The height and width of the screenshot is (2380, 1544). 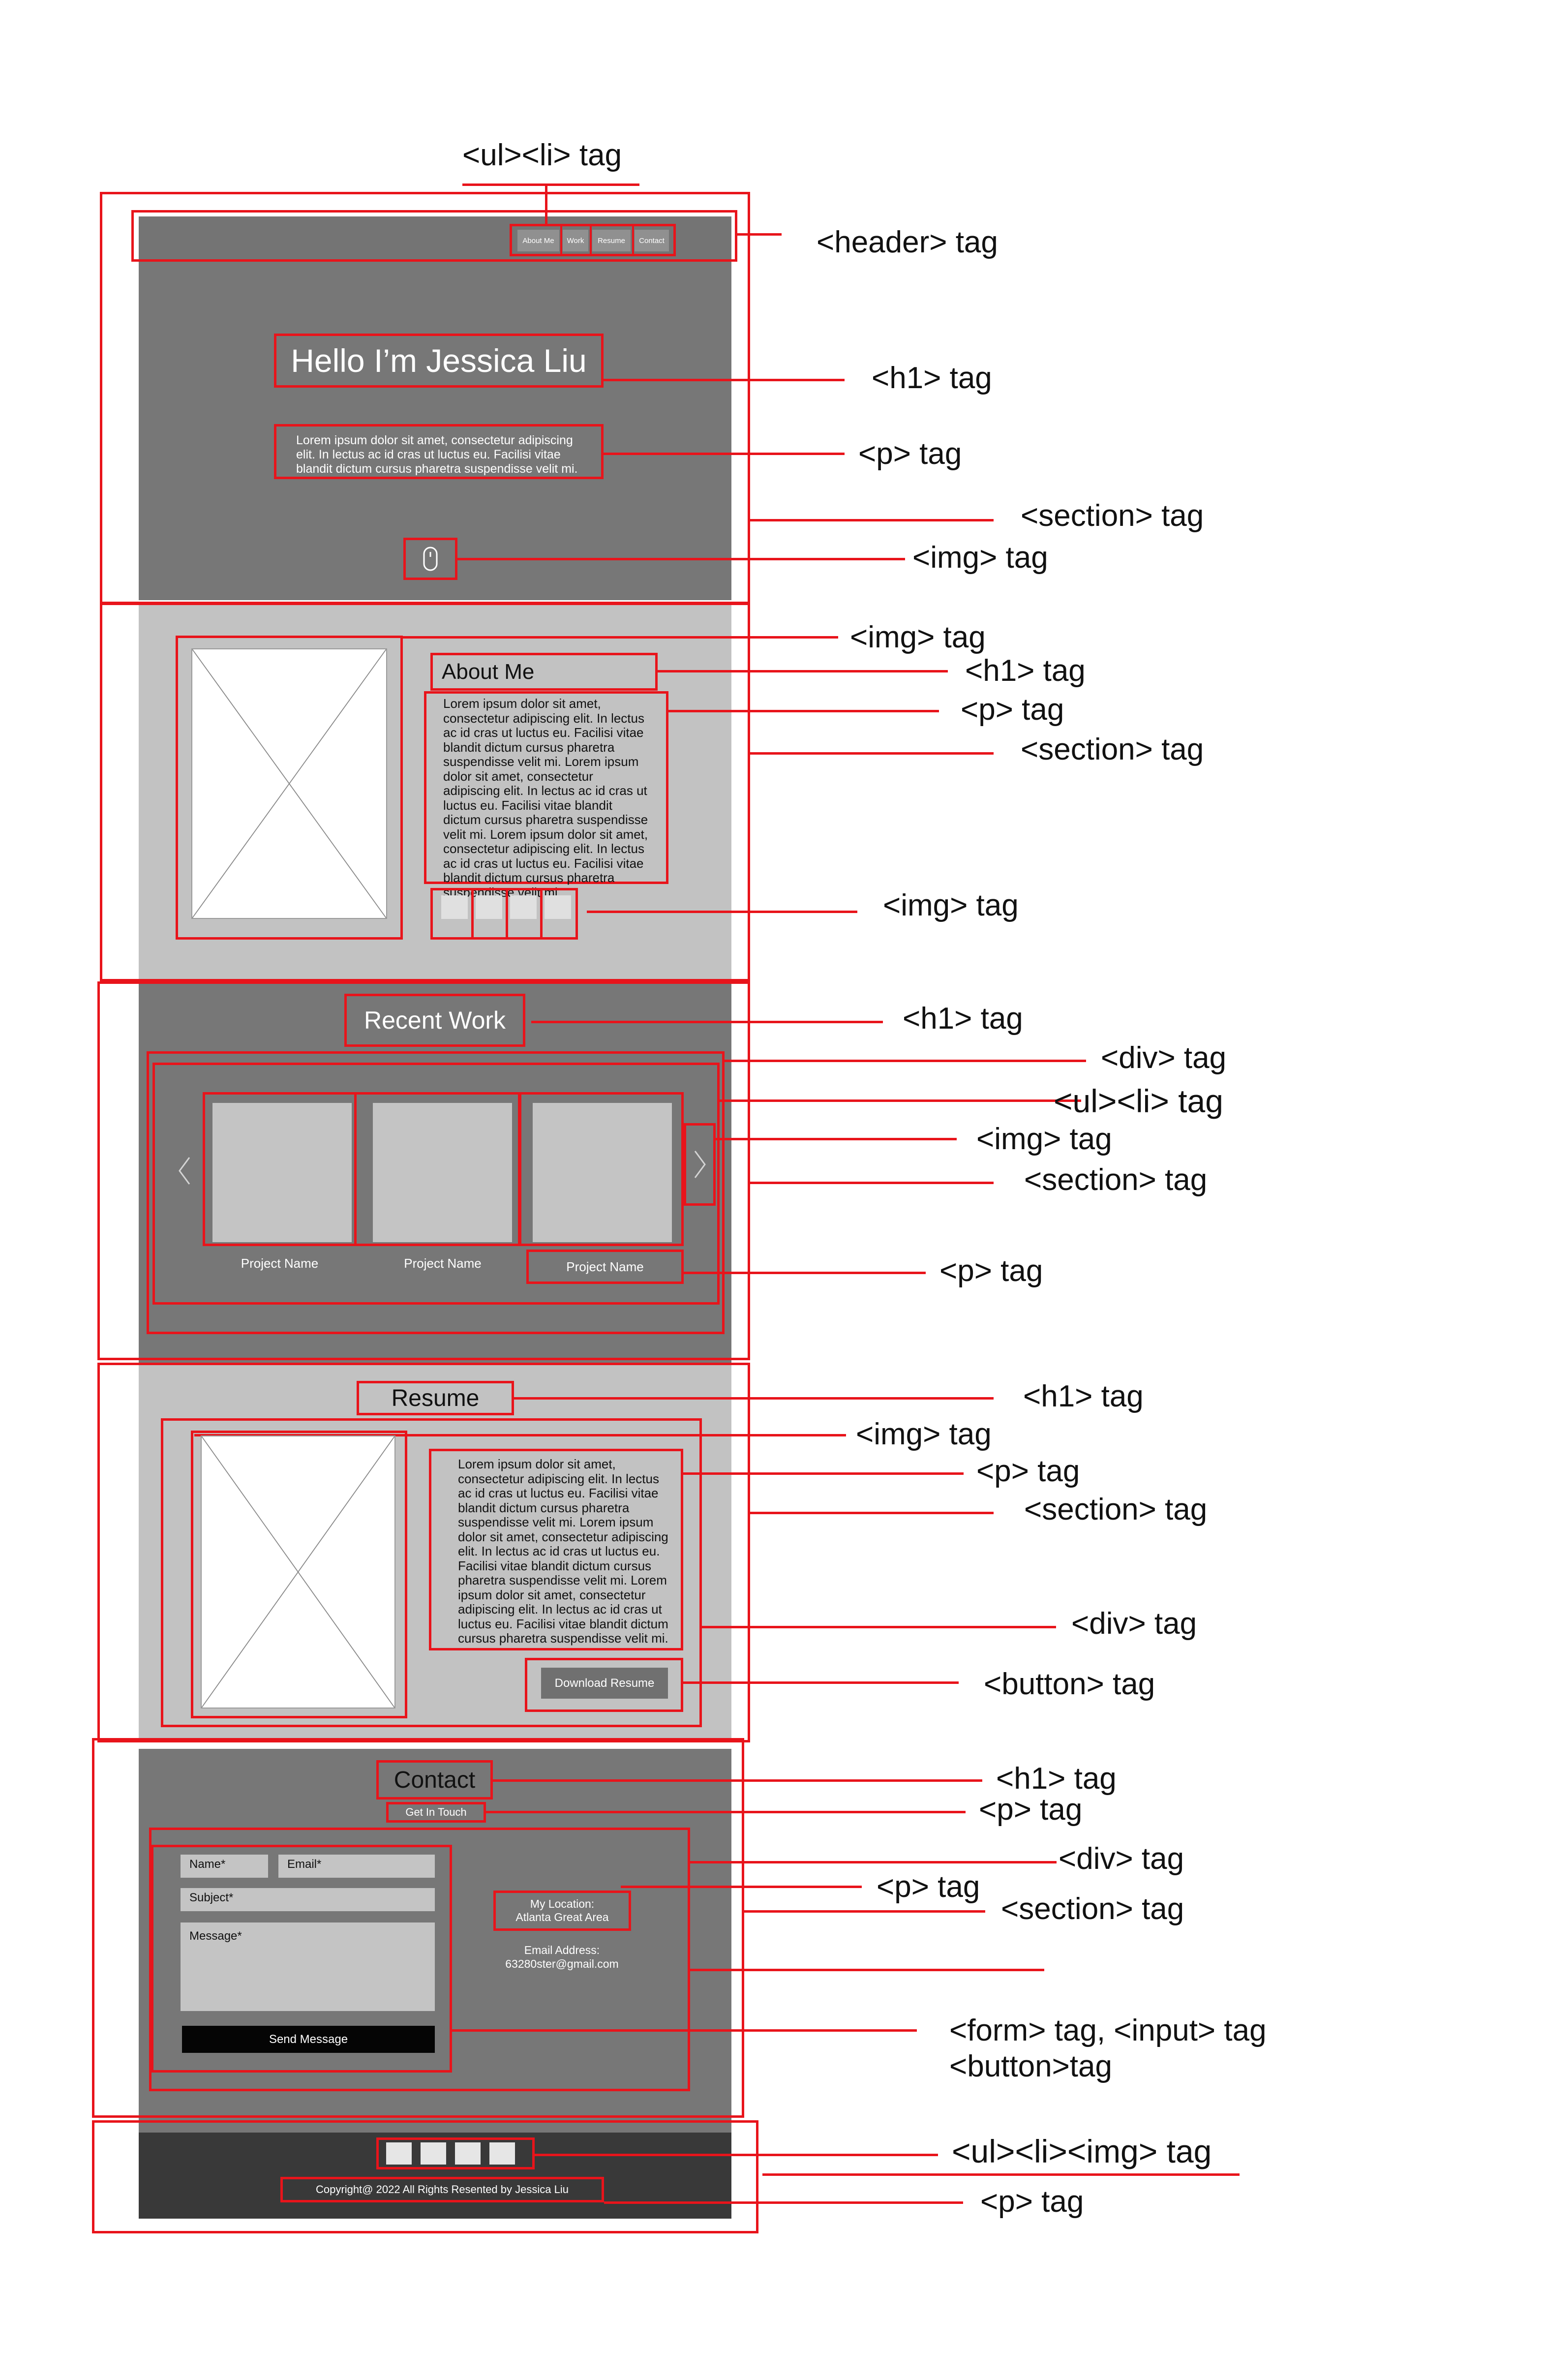 What do you see at coordinates (722, 912) in the screenshot?
I see `about-icons-annotation-line` at bounding box center [722, 912].